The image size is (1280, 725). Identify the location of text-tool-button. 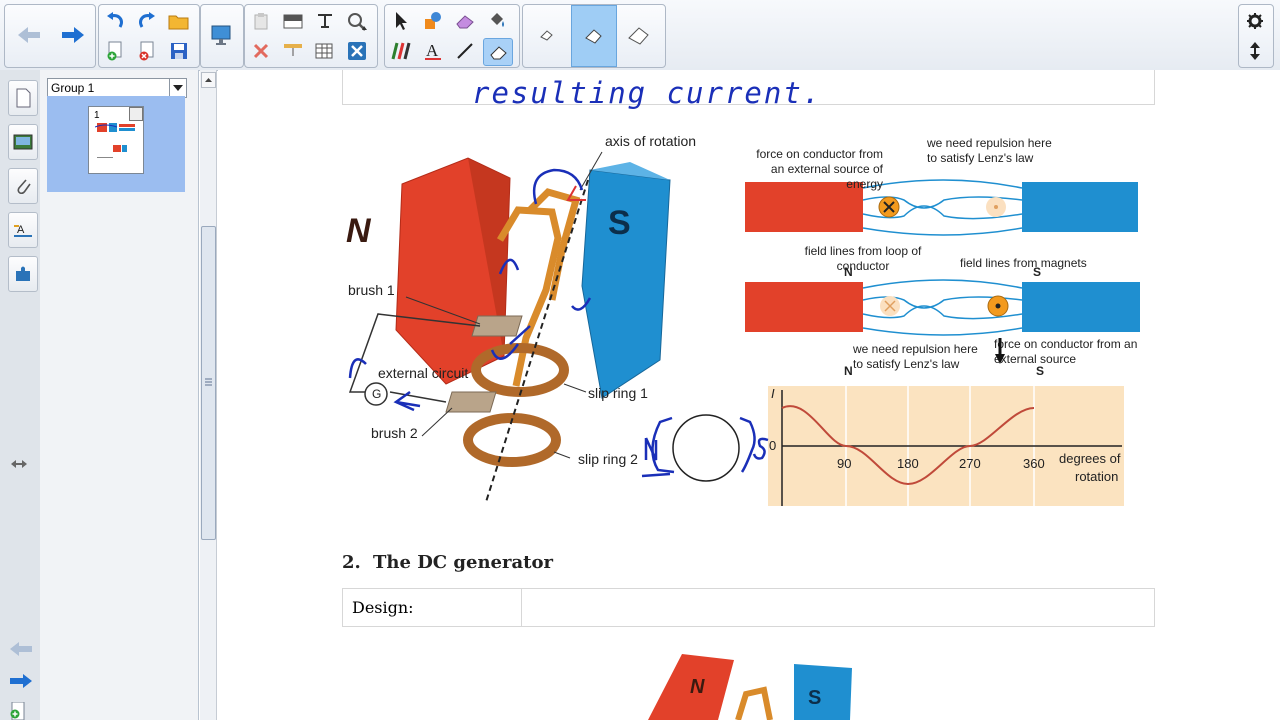
(325, 21).